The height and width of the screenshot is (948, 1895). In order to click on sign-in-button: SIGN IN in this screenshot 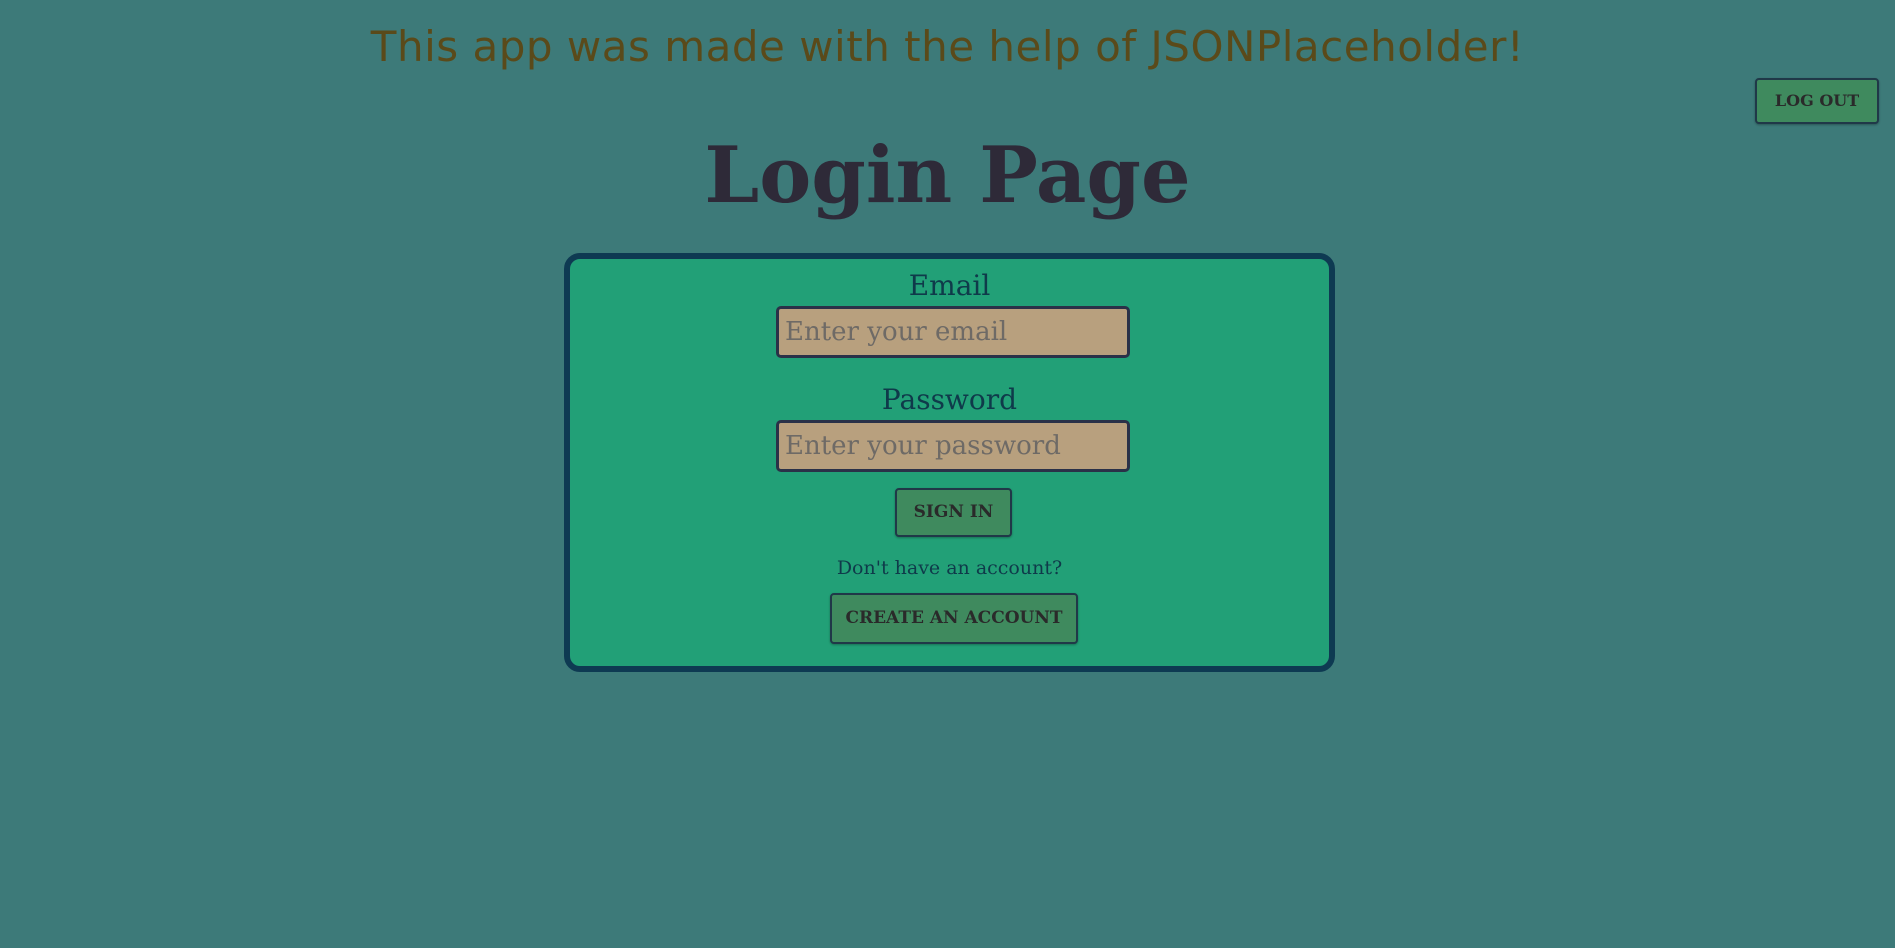, I will do `click(953, 512)`.